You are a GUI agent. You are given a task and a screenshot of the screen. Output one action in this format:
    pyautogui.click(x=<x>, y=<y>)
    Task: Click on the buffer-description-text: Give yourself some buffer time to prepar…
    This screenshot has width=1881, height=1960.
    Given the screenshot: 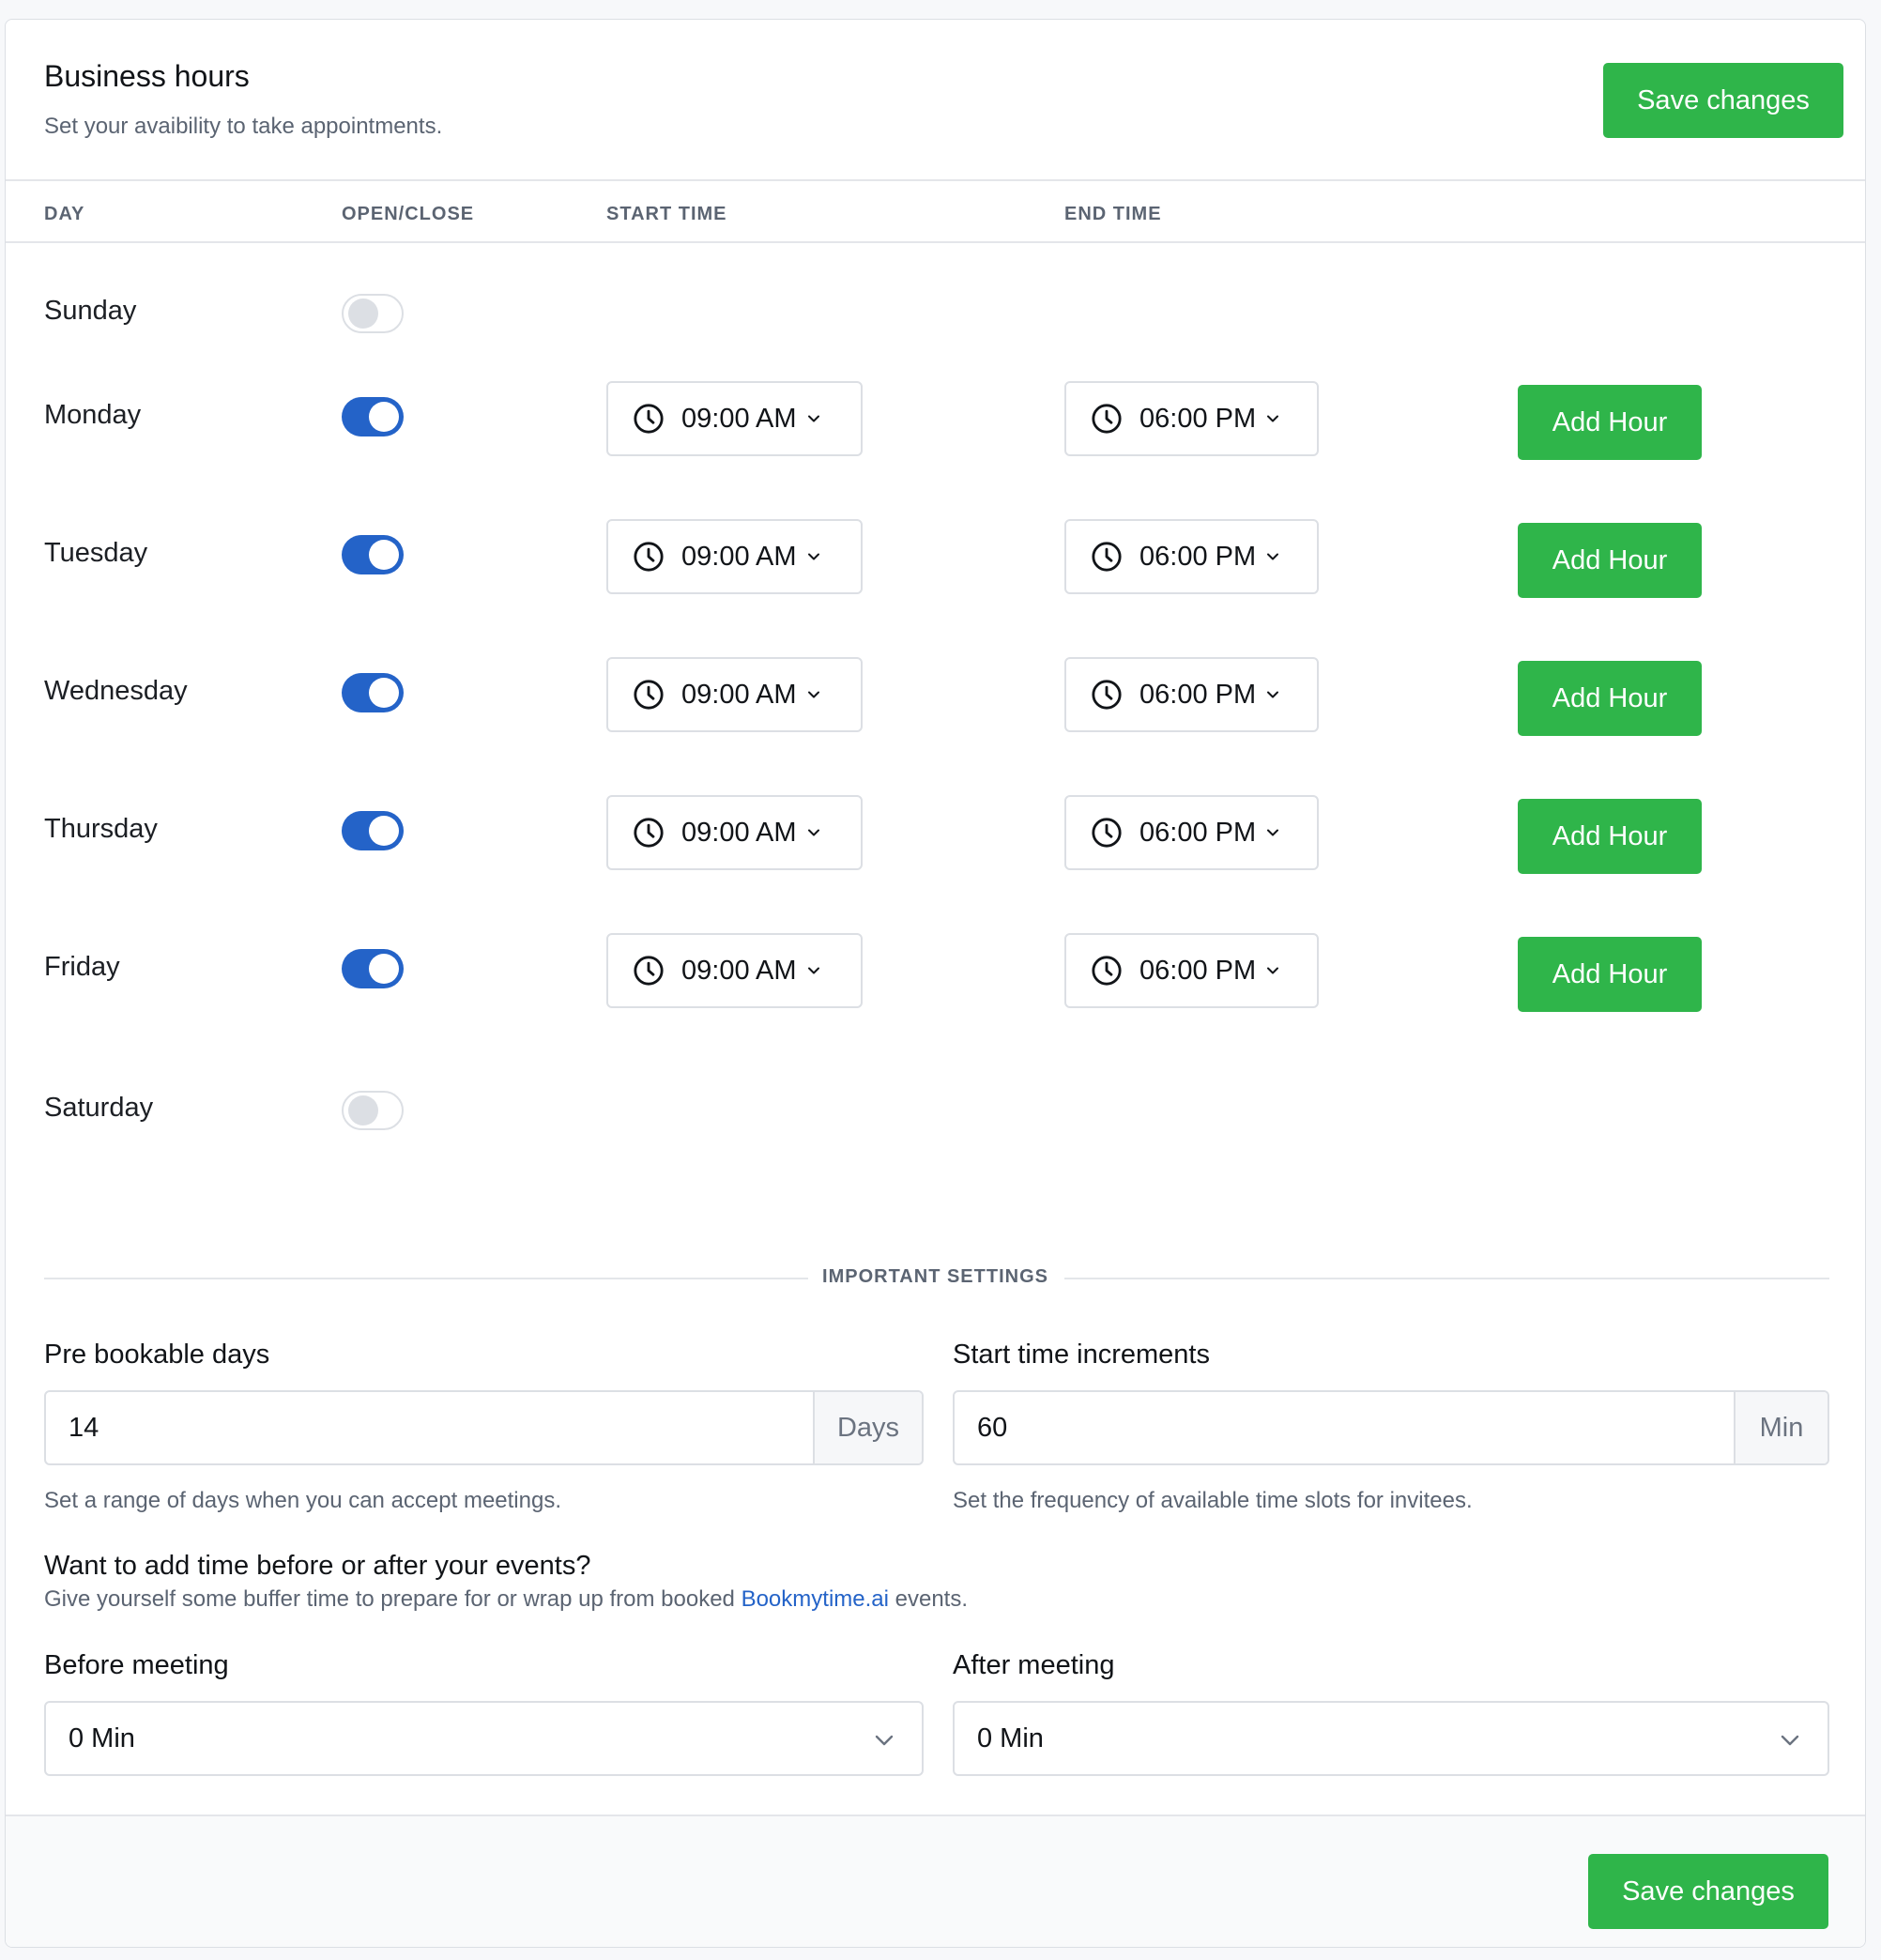 What is the action you would take?
    pyautogui.click(x=393, y=1599)
    